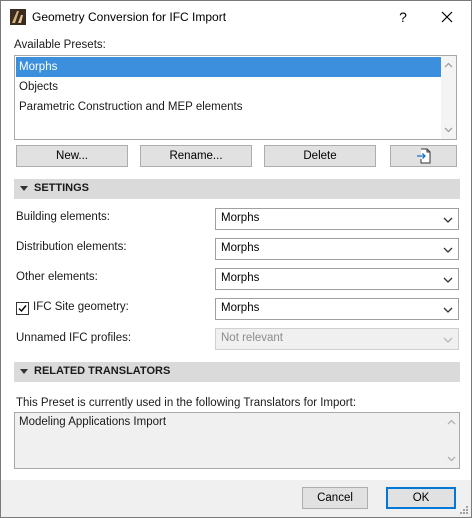  What do you see at coordinates (240, 218) in the screenshot?
I see `building-elements-value: Morphs` at bounding box center [240, 218].